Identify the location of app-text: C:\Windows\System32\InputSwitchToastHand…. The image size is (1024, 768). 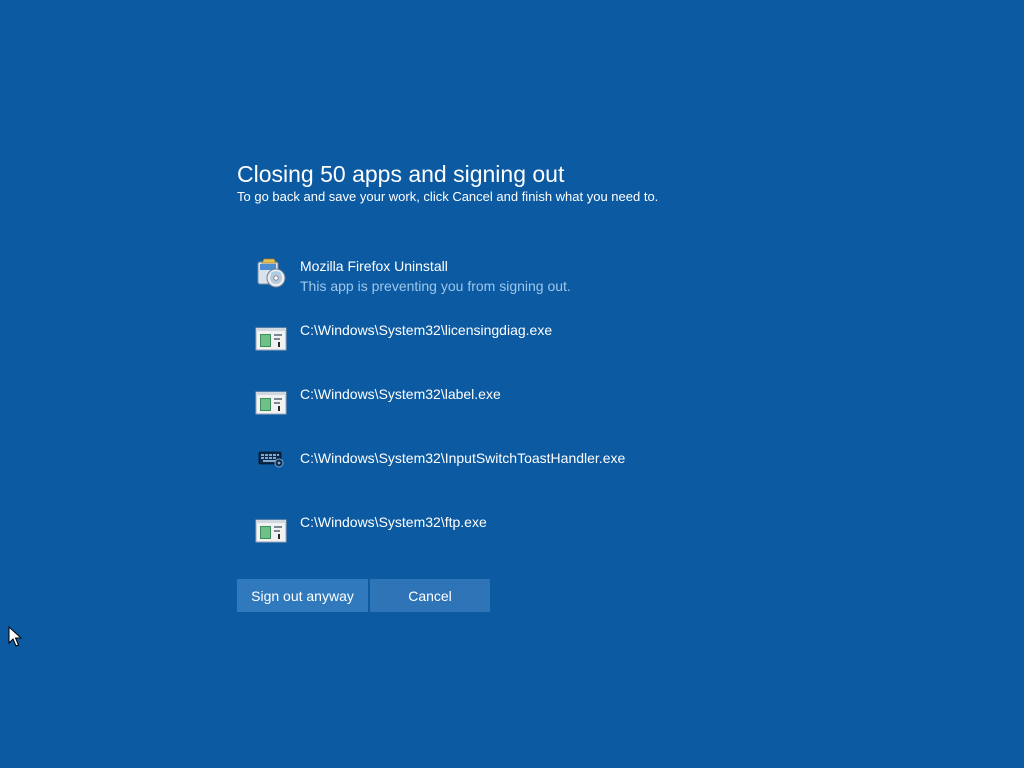
(462, 458).